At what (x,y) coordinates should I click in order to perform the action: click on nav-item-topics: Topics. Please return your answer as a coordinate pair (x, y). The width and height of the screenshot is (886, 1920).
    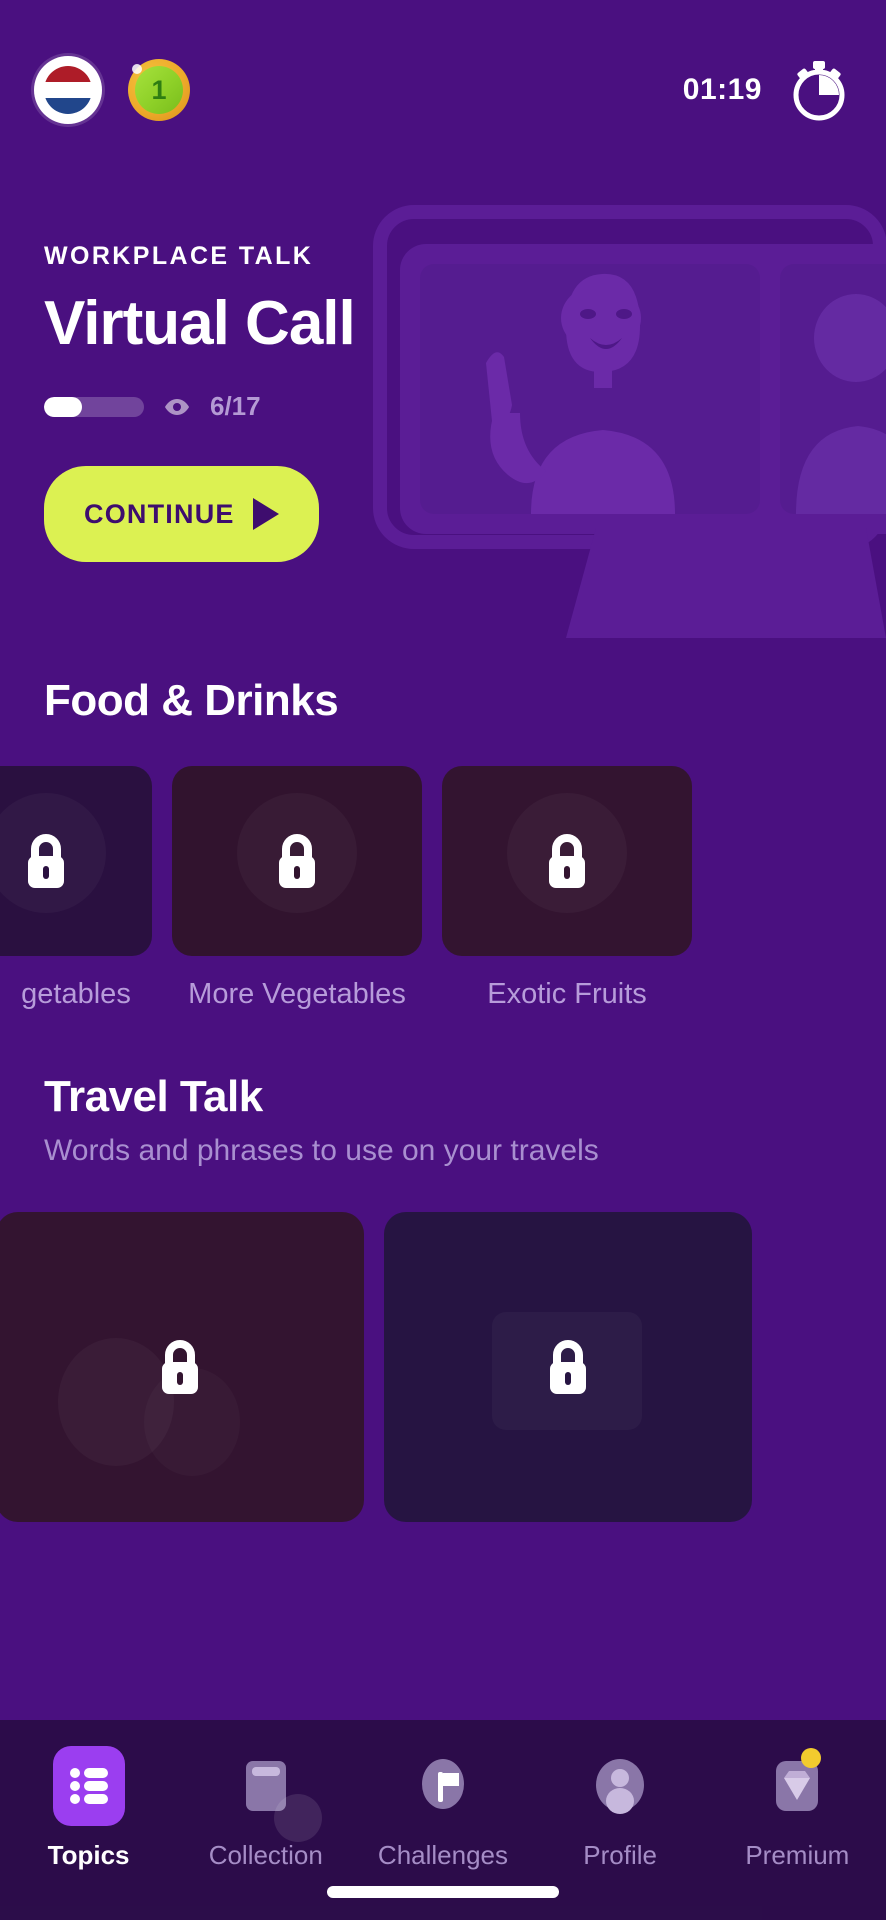
    Looking at the image, I should click on (89, 1808).